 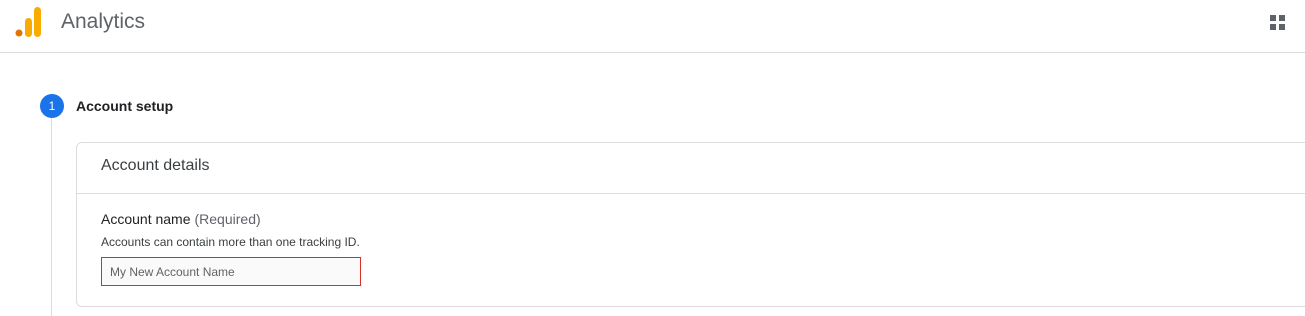 I want to click on stepper-connector-line, so click(x=51, y=217).